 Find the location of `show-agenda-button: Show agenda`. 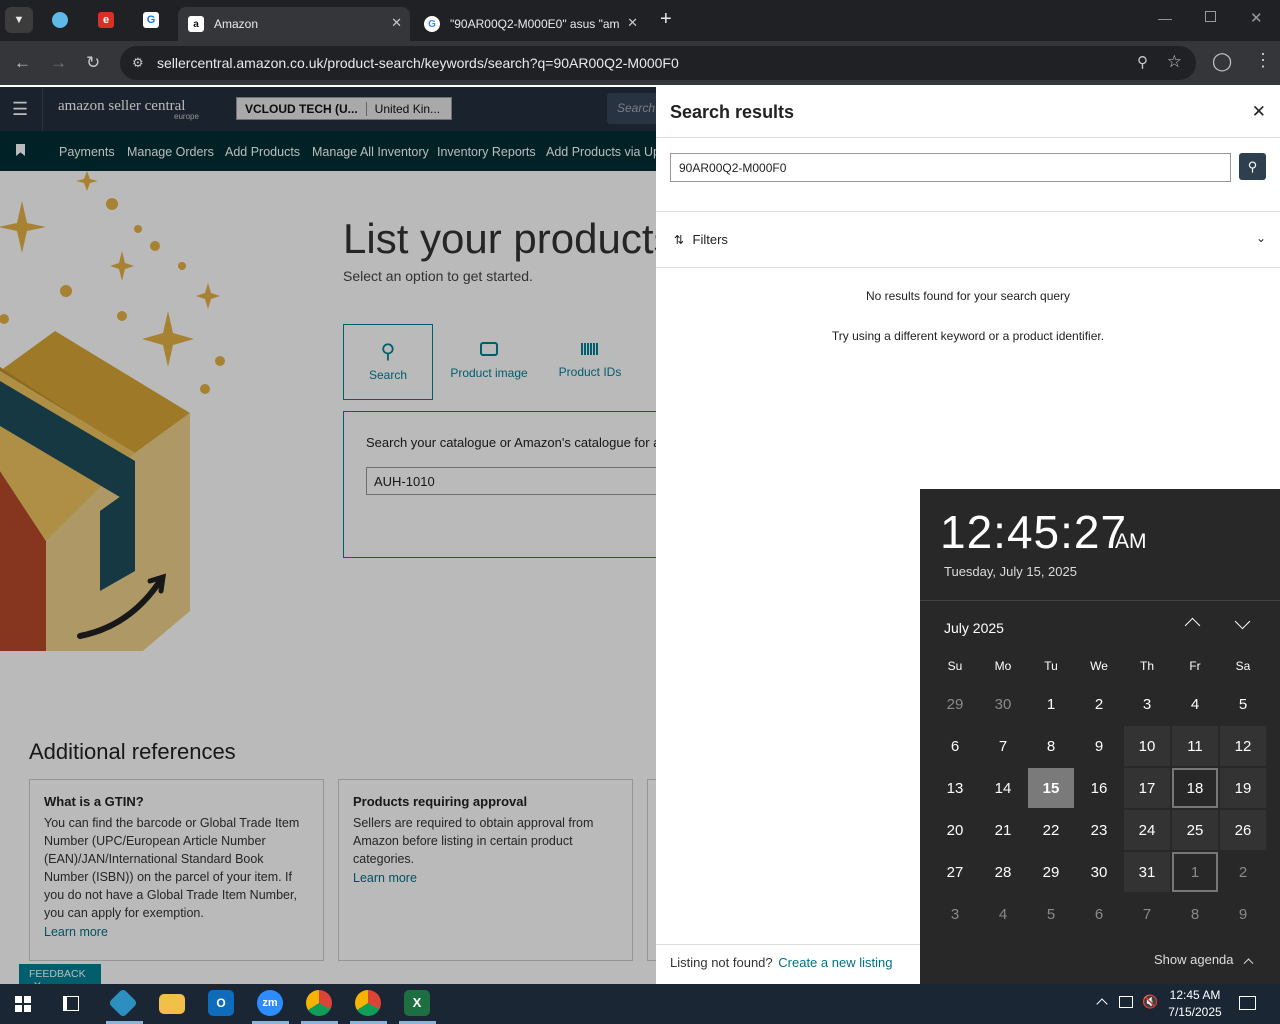

show-agenda-button: Show agenda is located at coordinates (1204, 960).